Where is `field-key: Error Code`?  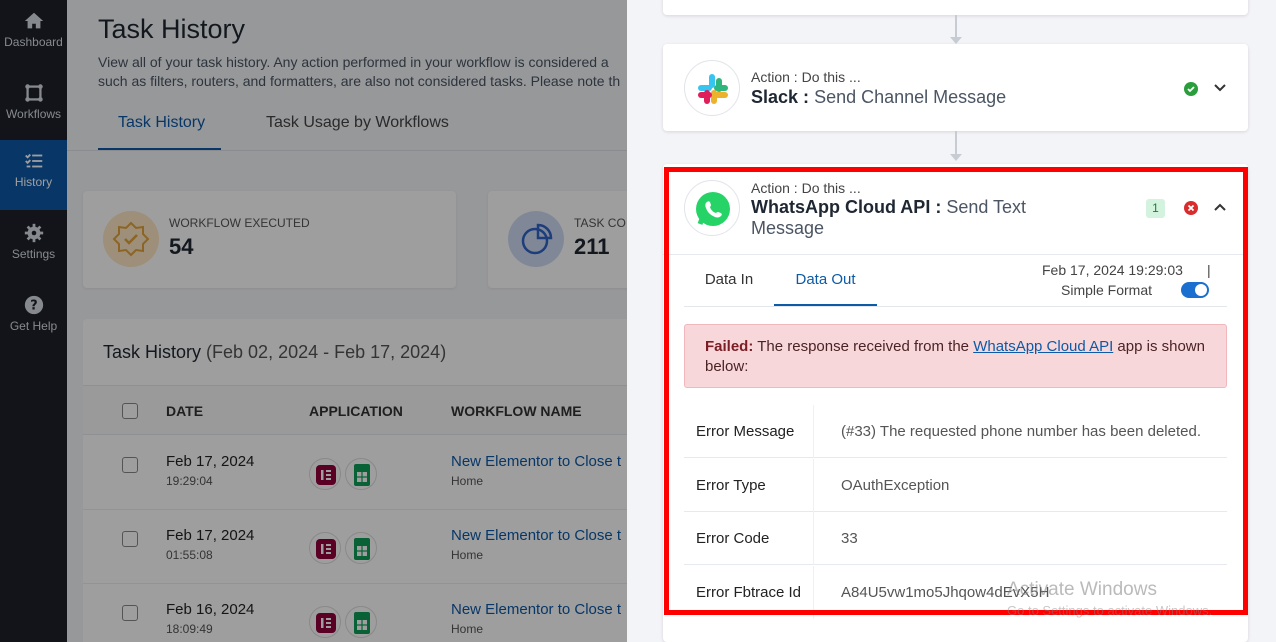 field-key: Error Code is located at coordinates (733, 538).